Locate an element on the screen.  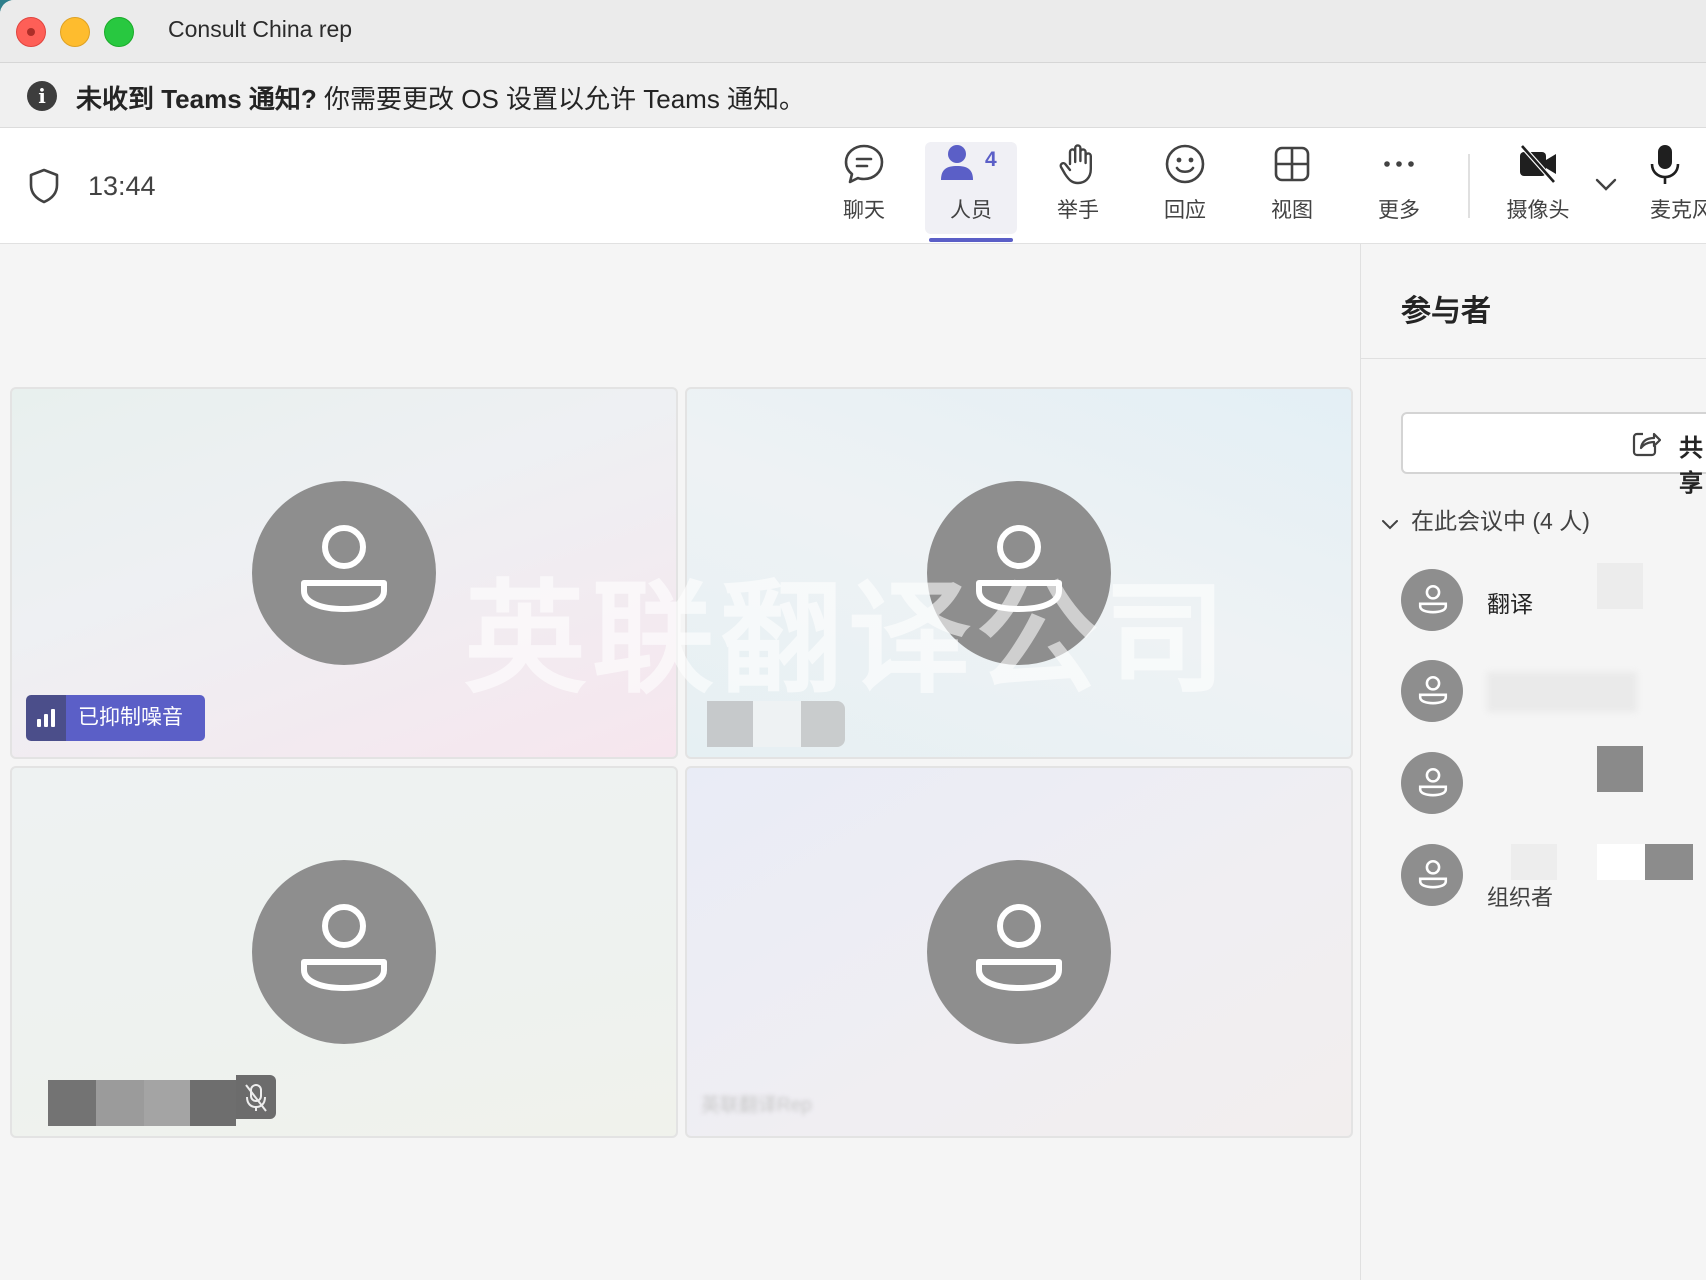
view-button: 视图 is located at coordinates (1292, 188).